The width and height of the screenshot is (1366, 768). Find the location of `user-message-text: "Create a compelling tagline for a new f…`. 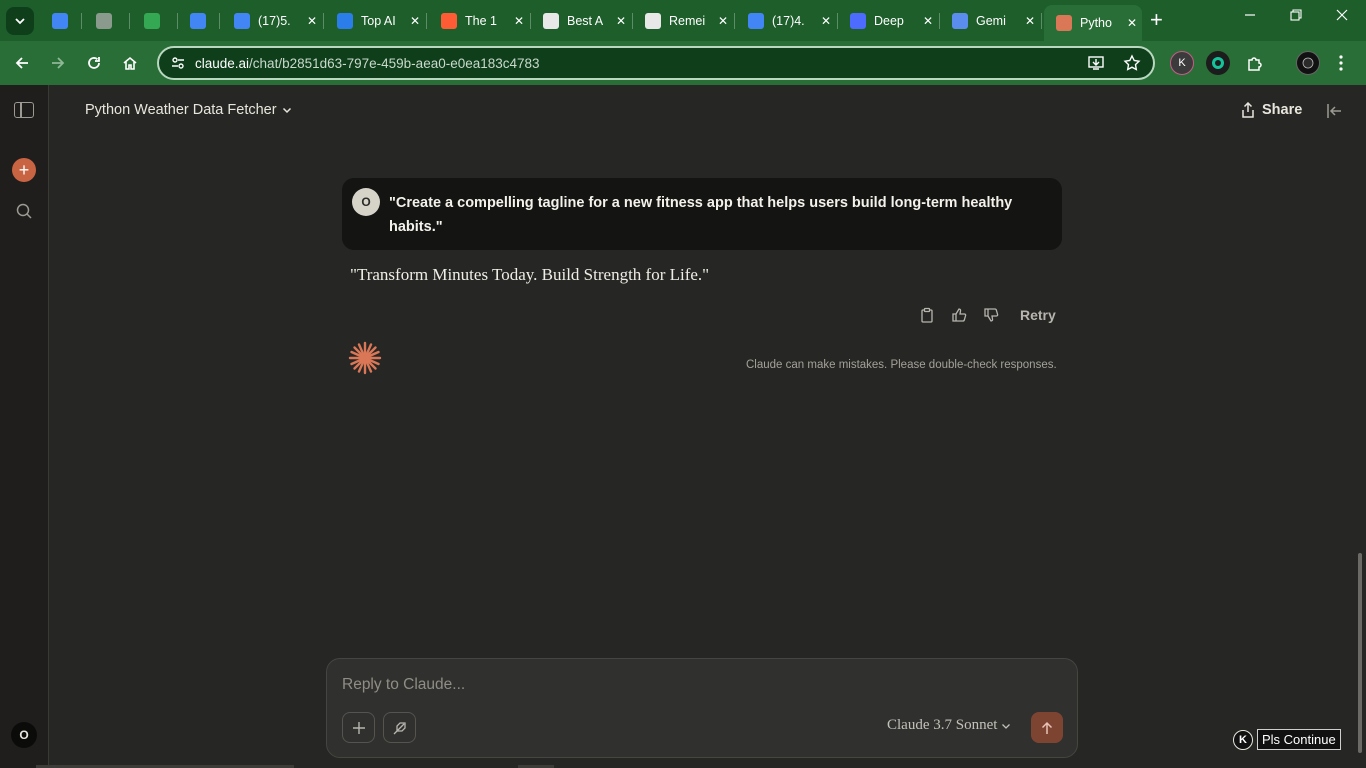

user-message-text: "Create a compelling tagline for a new f… is located at coordinates (701, 215).